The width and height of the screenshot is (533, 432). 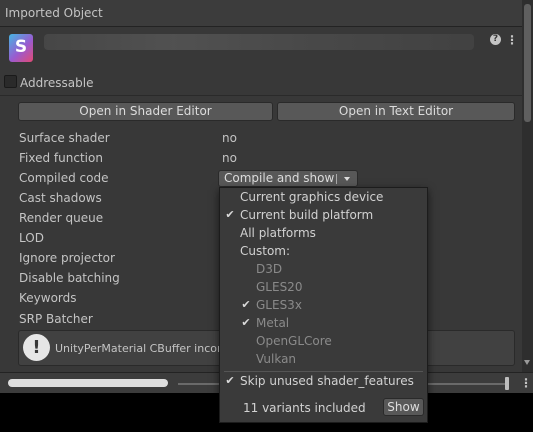 What do you see at coordinates (60, 198) in the screenshot?
I see `property-label-cast-shadows: Cast shadows` at bounding box center [60, 198].